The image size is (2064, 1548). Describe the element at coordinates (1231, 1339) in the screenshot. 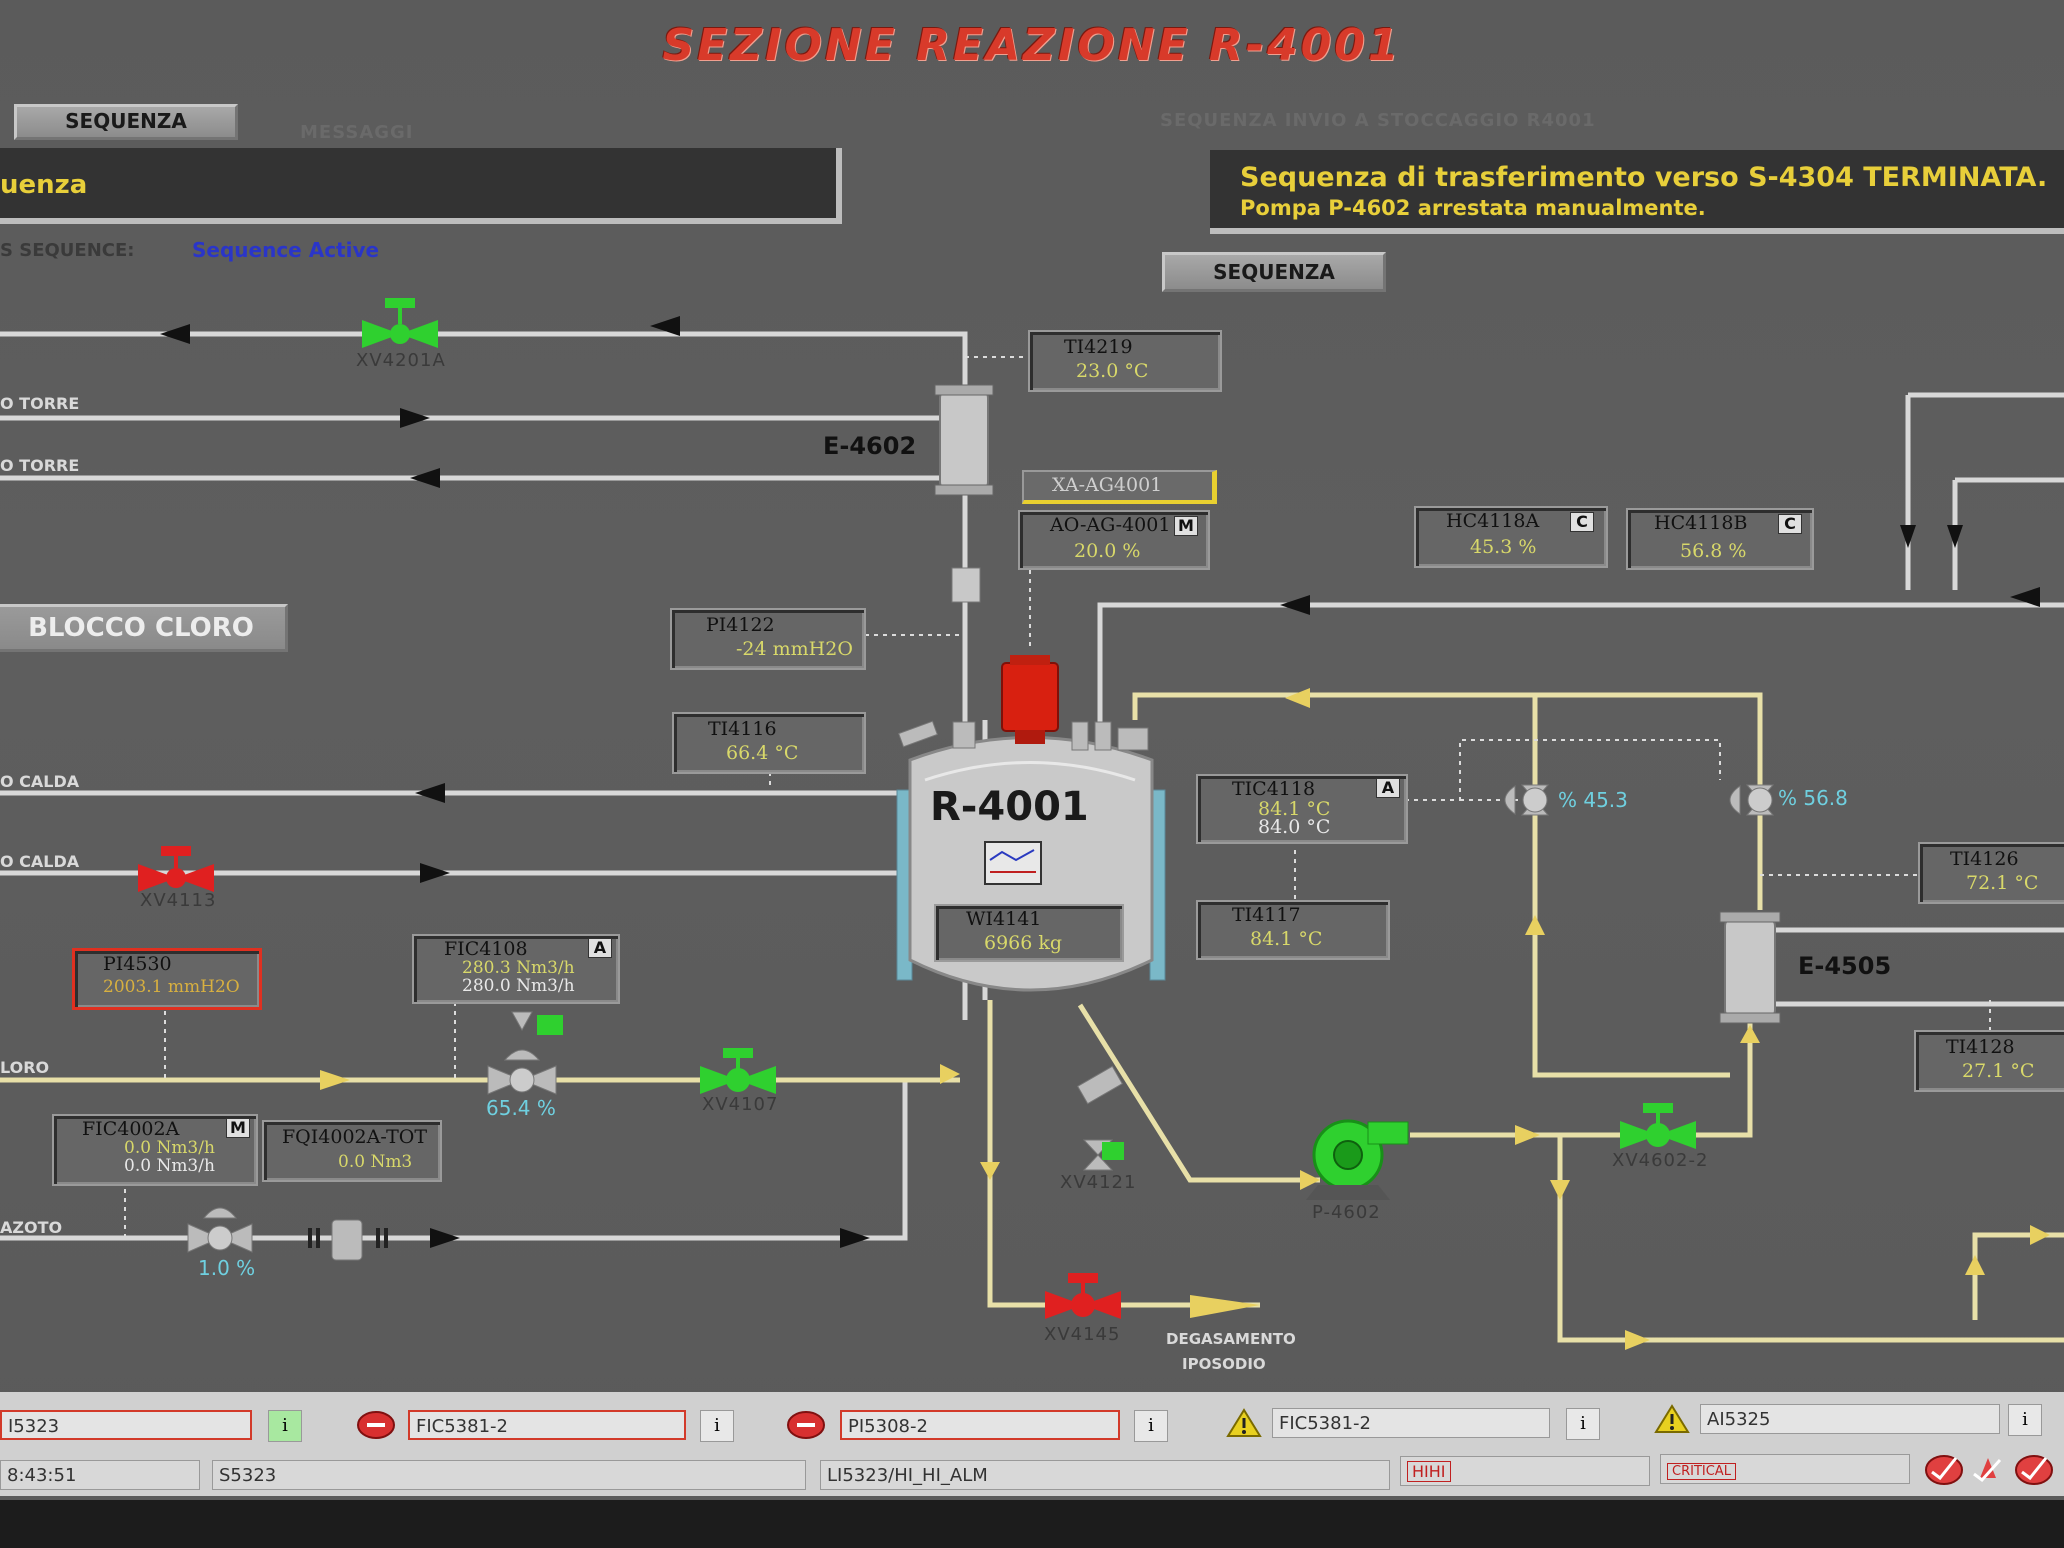

I see `line-label-degasamento: DEGASAMENTO` at that location.